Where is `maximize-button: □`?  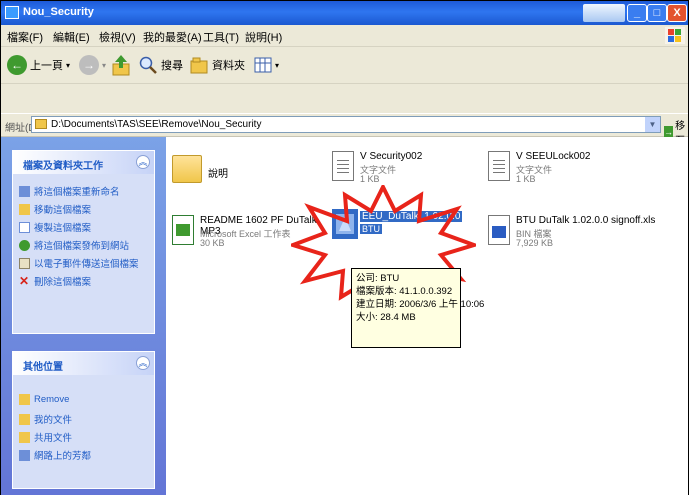 maximize-button: □ is located at coordinates (657, 13).